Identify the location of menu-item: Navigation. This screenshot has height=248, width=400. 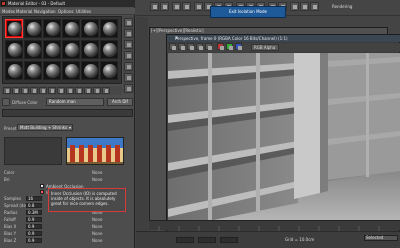
(45, 11).